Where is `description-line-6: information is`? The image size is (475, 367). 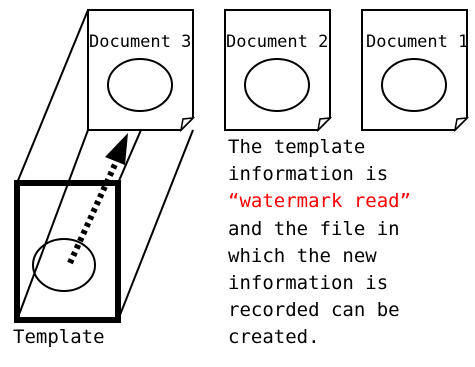 description-line-6: information is is located at coordinates (308, 283).